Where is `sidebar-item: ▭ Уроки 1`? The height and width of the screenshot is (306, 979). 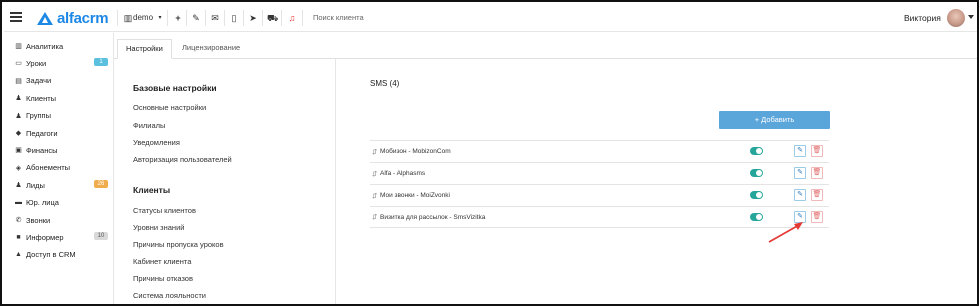 sidebar-item: ▭ Уроки 1 is located at coordinates (62, 63).